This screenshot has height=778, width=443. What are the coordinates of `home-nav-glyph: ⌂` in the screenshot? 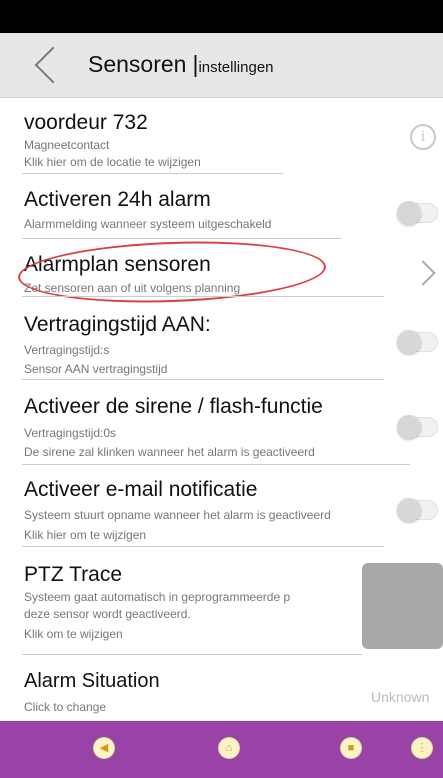 It's located at (229, 748).